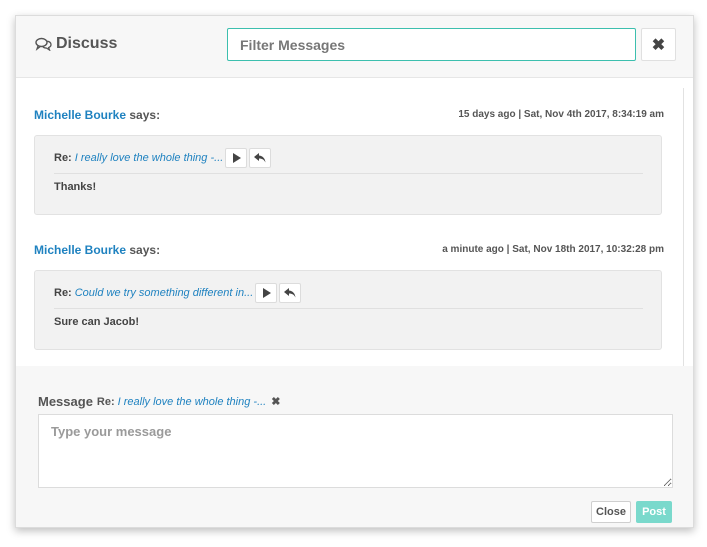 This screenshot has width=707, height=547. What do you see at coordinates (75, 187) in the screenshot?
I see `message-body: Thanks!` at bounding box center [75, 187].